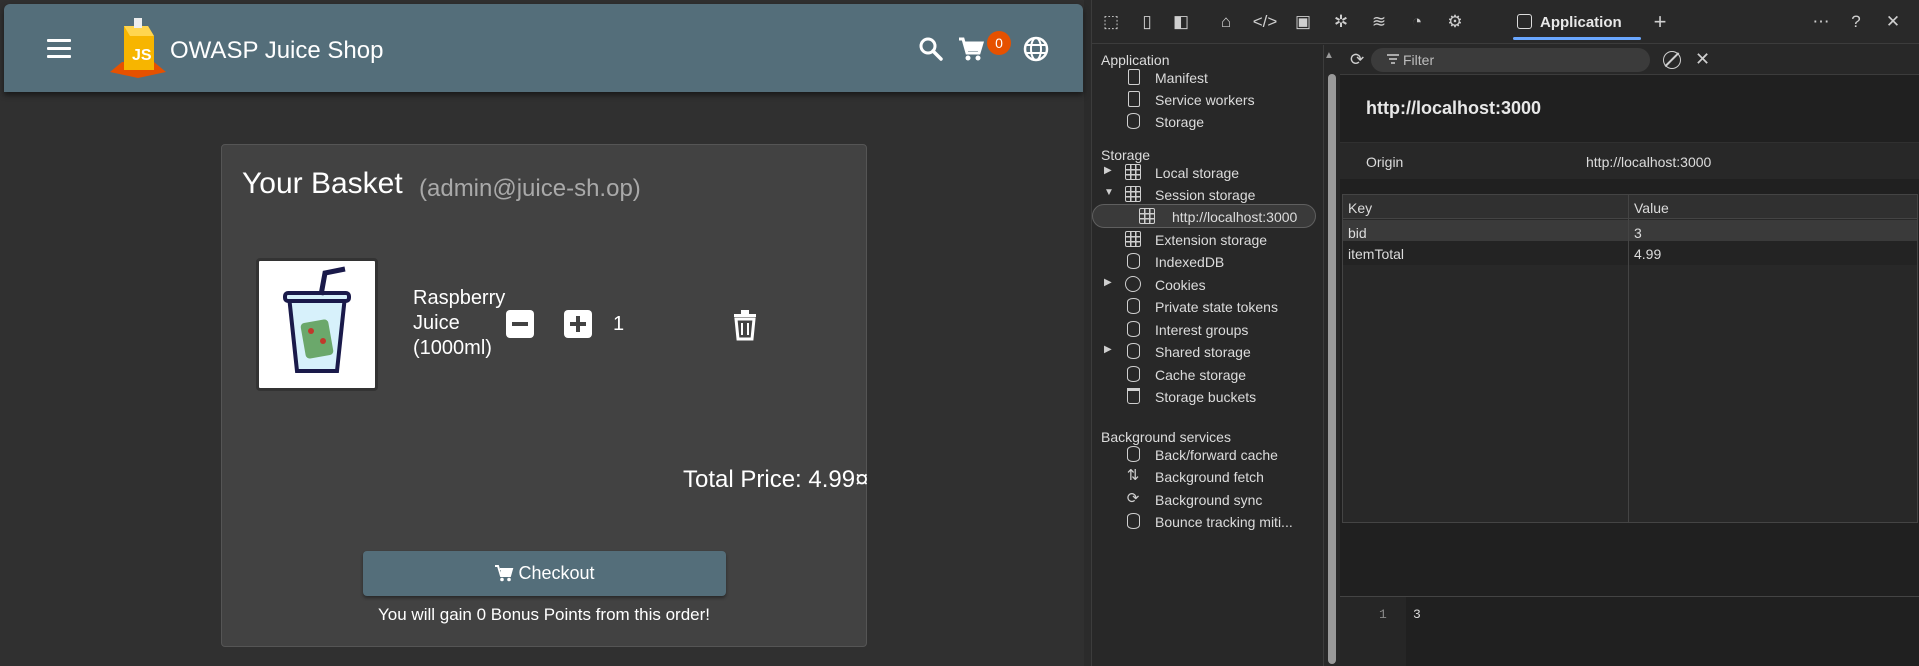 This screenshot has width=1919, height=666. I want to click on refresh-icon: ⟳, so click(1359, 60).